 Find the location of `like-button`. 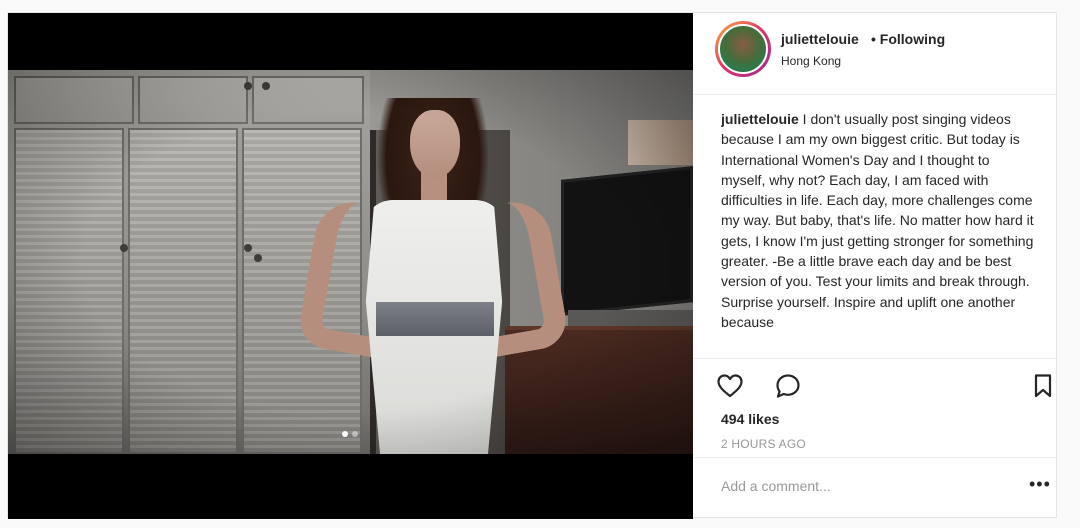

like-button is located at coordinates (730, 386).